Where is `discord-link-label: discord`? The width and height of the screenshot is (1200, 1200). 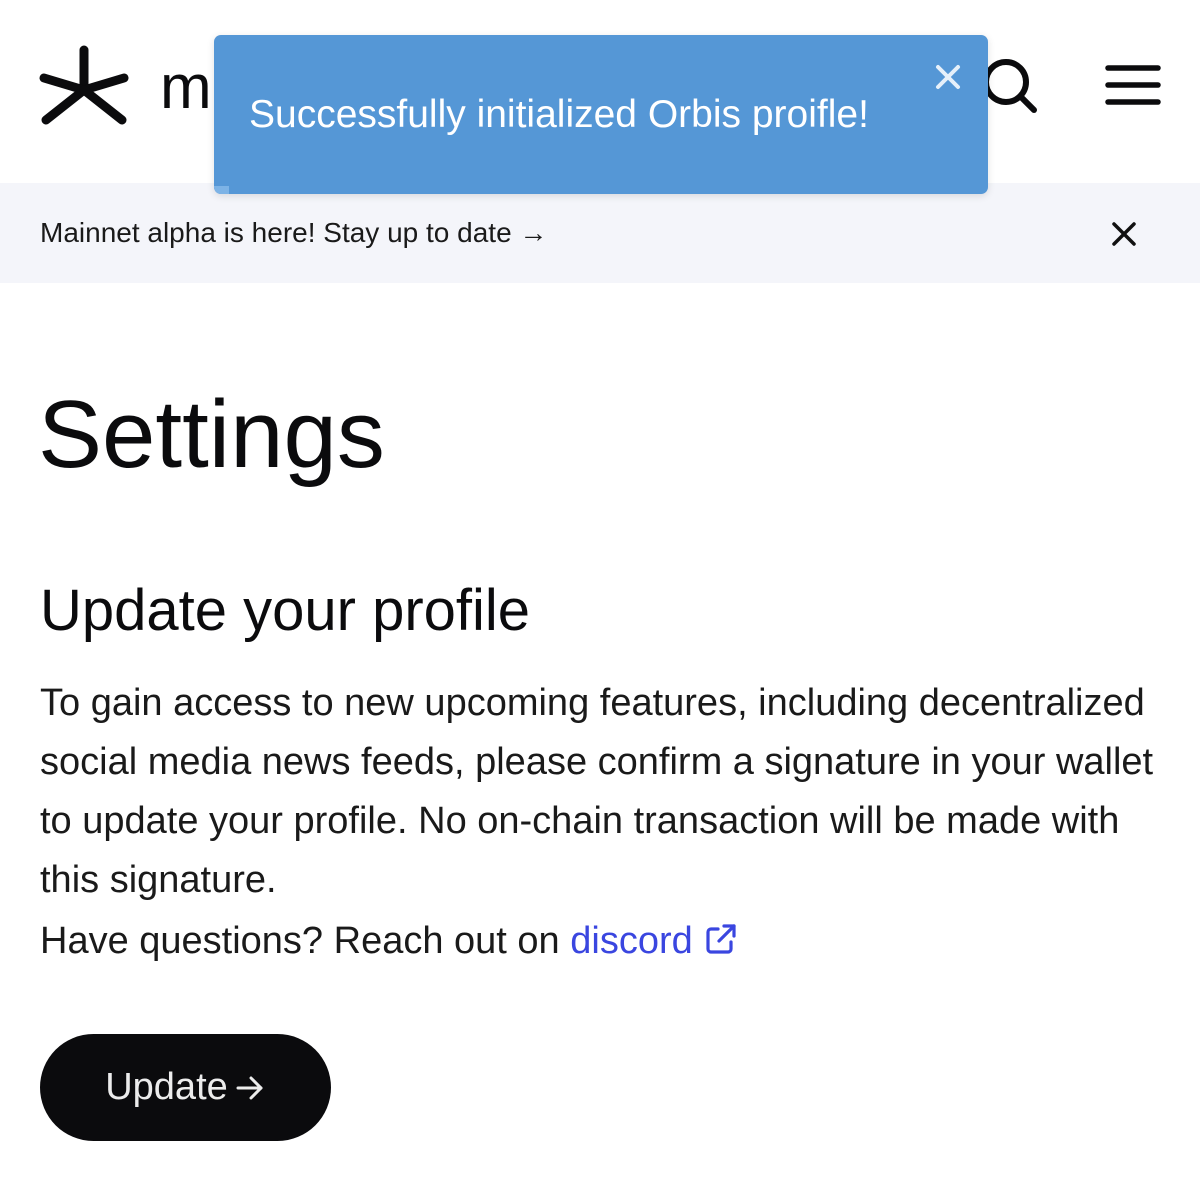 discord-link-label: discord is located at coordinates (631, 941).